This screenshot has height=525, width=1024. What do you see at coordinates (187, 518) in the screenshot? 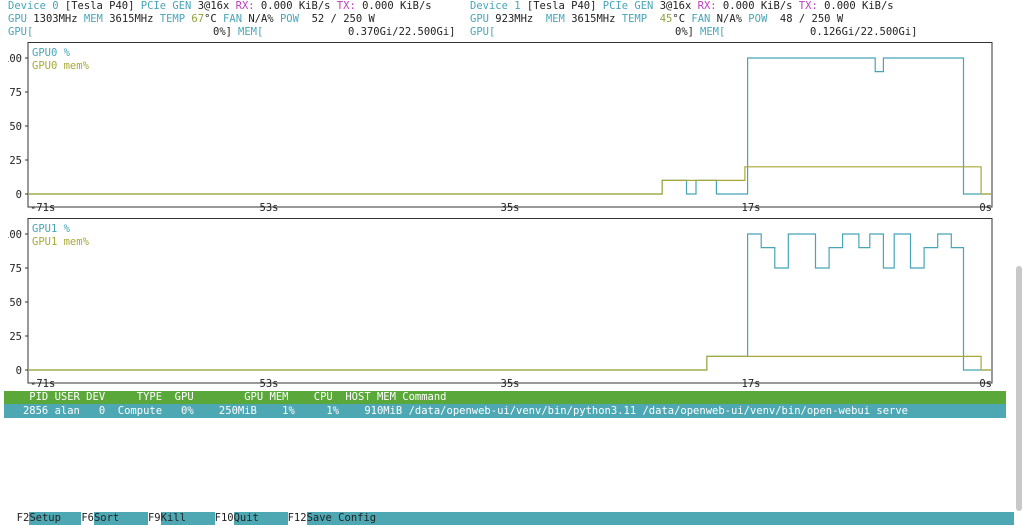
I see `kill-button: Kill` at bounding box center [187, 518].